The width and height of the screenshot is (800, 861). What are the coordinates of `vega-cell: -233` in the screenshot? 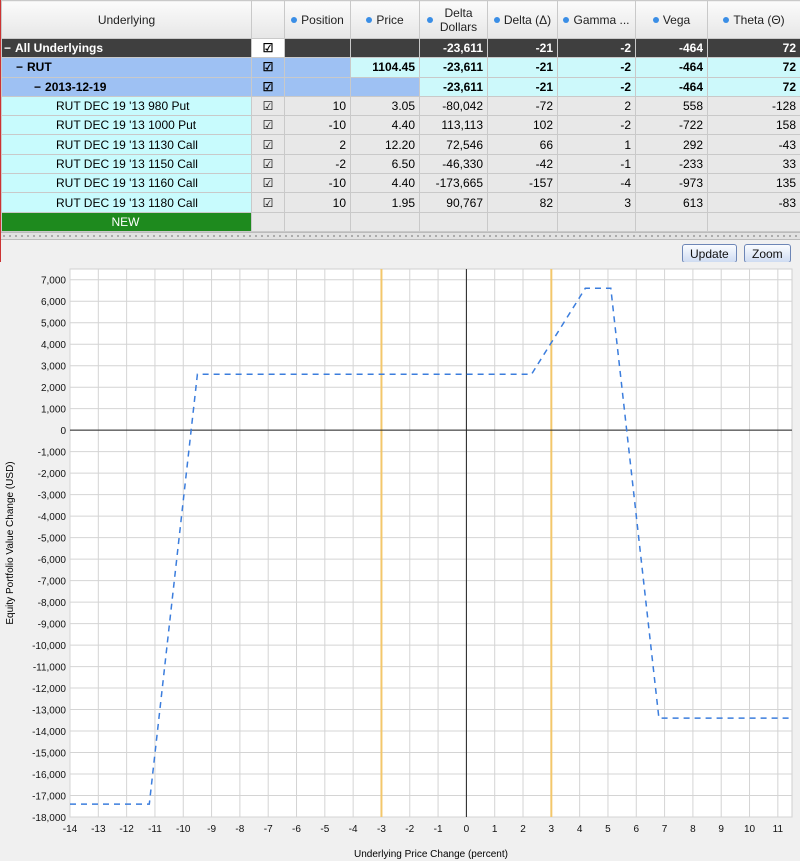 It's located at (671, 164).